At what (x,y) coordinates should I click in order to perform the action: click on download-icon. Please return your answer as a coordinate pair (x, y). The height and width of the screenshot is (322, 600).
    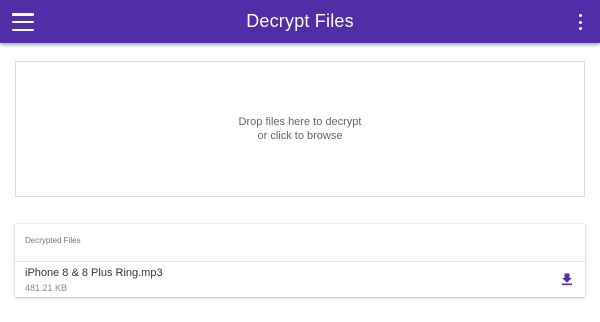
    Looking at the image, I should click on (567, 279).